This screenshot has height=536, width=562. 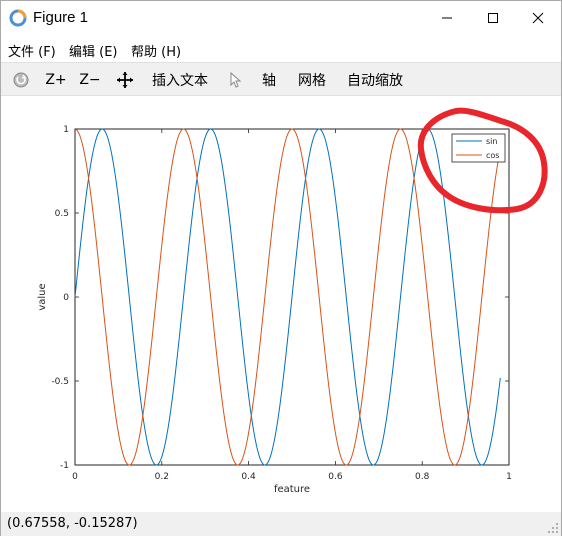 What do you see at coordinates (375, 80) in the screenshot?
I see `autoscale-button: 自动缩放` at bounding box center [375, 80].